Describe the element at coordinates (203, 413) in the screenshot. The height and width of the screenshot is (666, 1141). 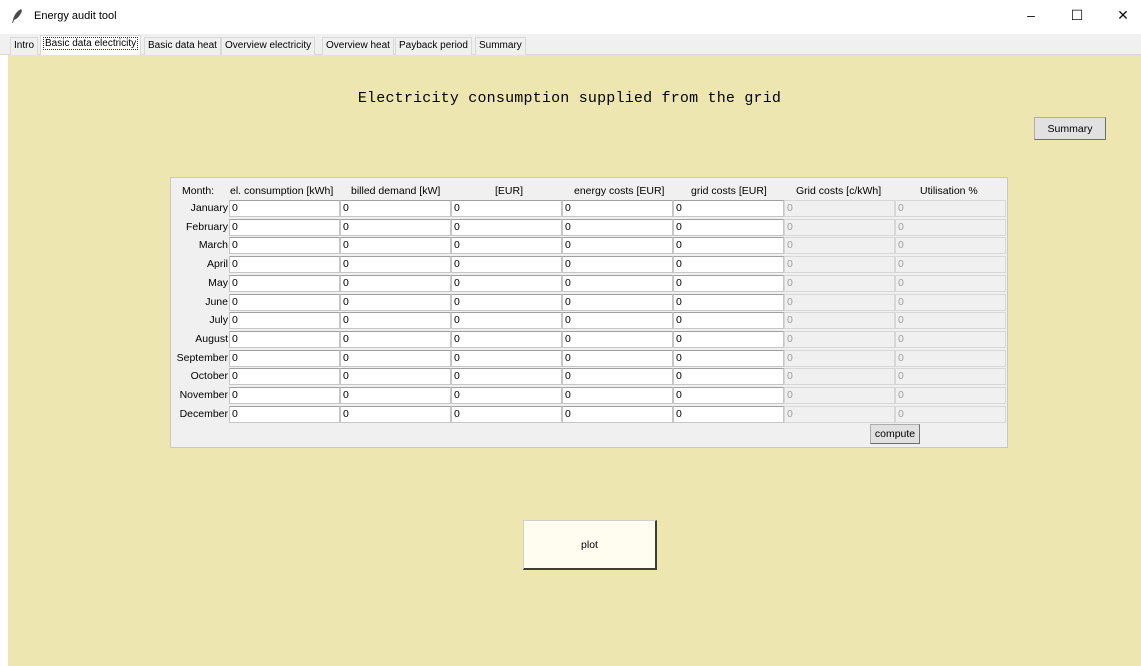
I see `month-label: December` at that location.